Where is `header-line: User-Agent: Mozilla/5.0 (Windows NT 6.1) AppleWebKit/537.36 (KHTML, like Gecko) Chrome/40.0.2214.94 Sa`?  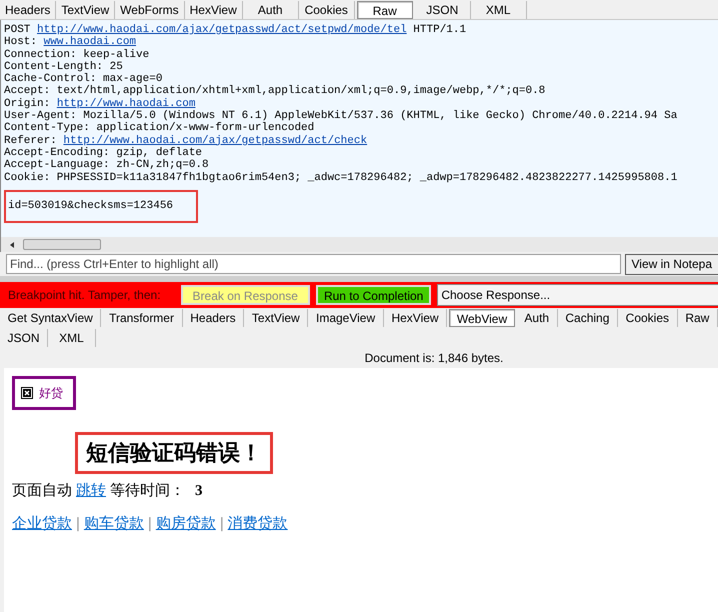 header-line: User-Agent: Mozilla/5.0 (Windows NT 6.1) AppleWebKit/537.36 (KHTML, like Gecko) Chrome/40.0.2214.94 Sa is located at coordinates (341, 116).